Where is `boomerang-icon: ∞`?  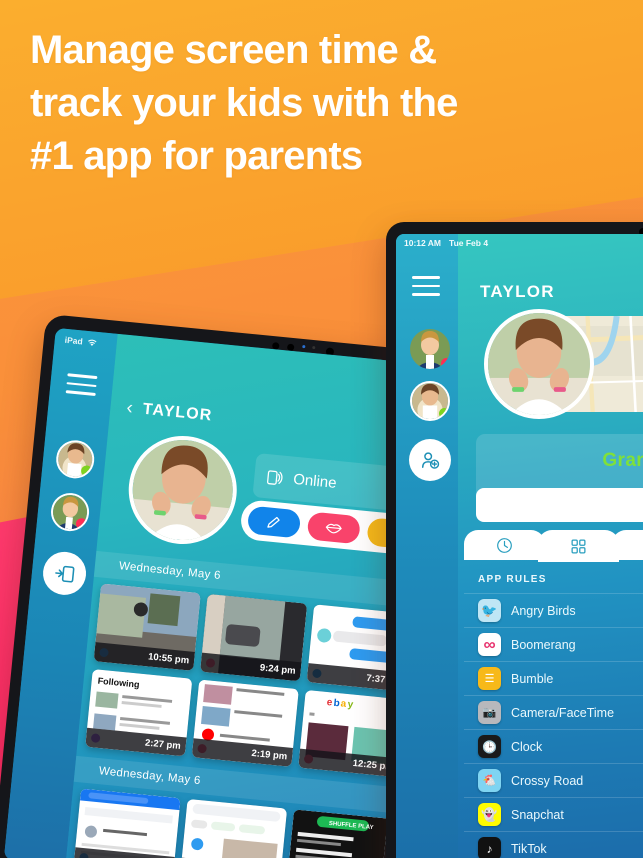 boomerang-icon: ∞ is located at coordinates (489, 644).